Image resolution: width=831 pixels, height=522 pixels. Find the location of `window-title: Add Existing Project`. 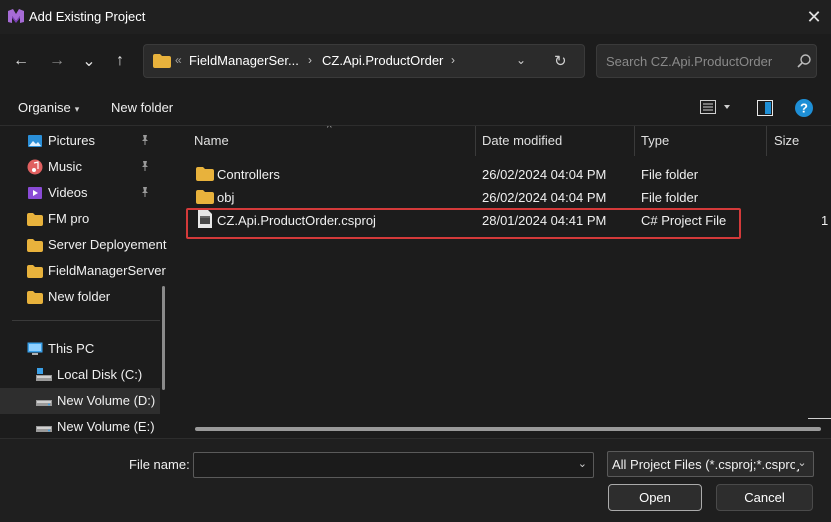

window-title: Add Existing Project is located at coordinates (87, 16).